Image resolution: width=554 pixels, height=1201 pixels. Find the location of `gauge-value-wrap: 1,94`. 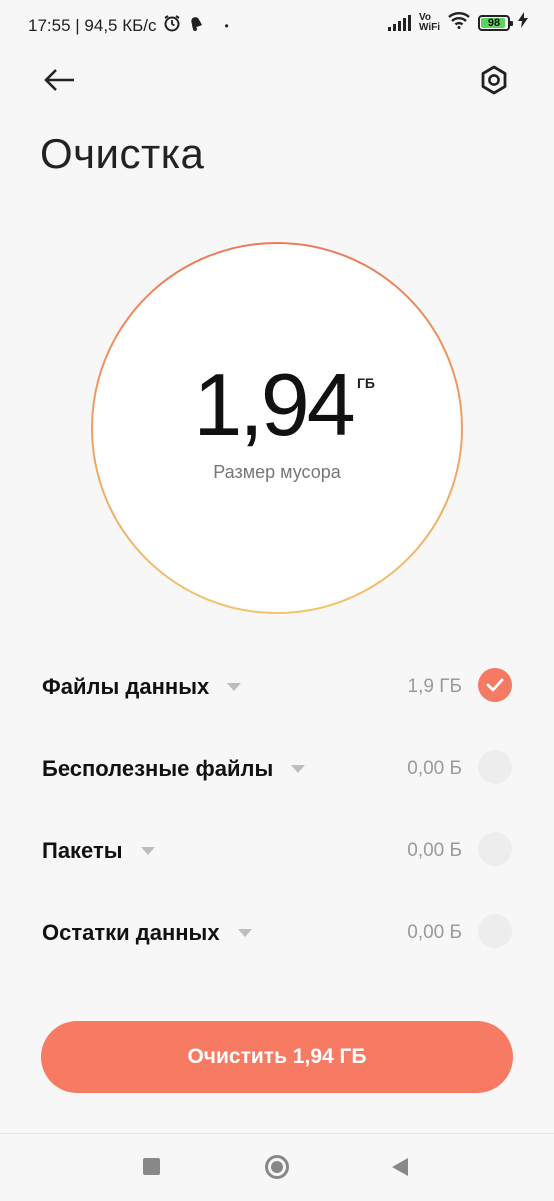

gauge-value-wrap: 1,94 is located at coordinates (277, 405).